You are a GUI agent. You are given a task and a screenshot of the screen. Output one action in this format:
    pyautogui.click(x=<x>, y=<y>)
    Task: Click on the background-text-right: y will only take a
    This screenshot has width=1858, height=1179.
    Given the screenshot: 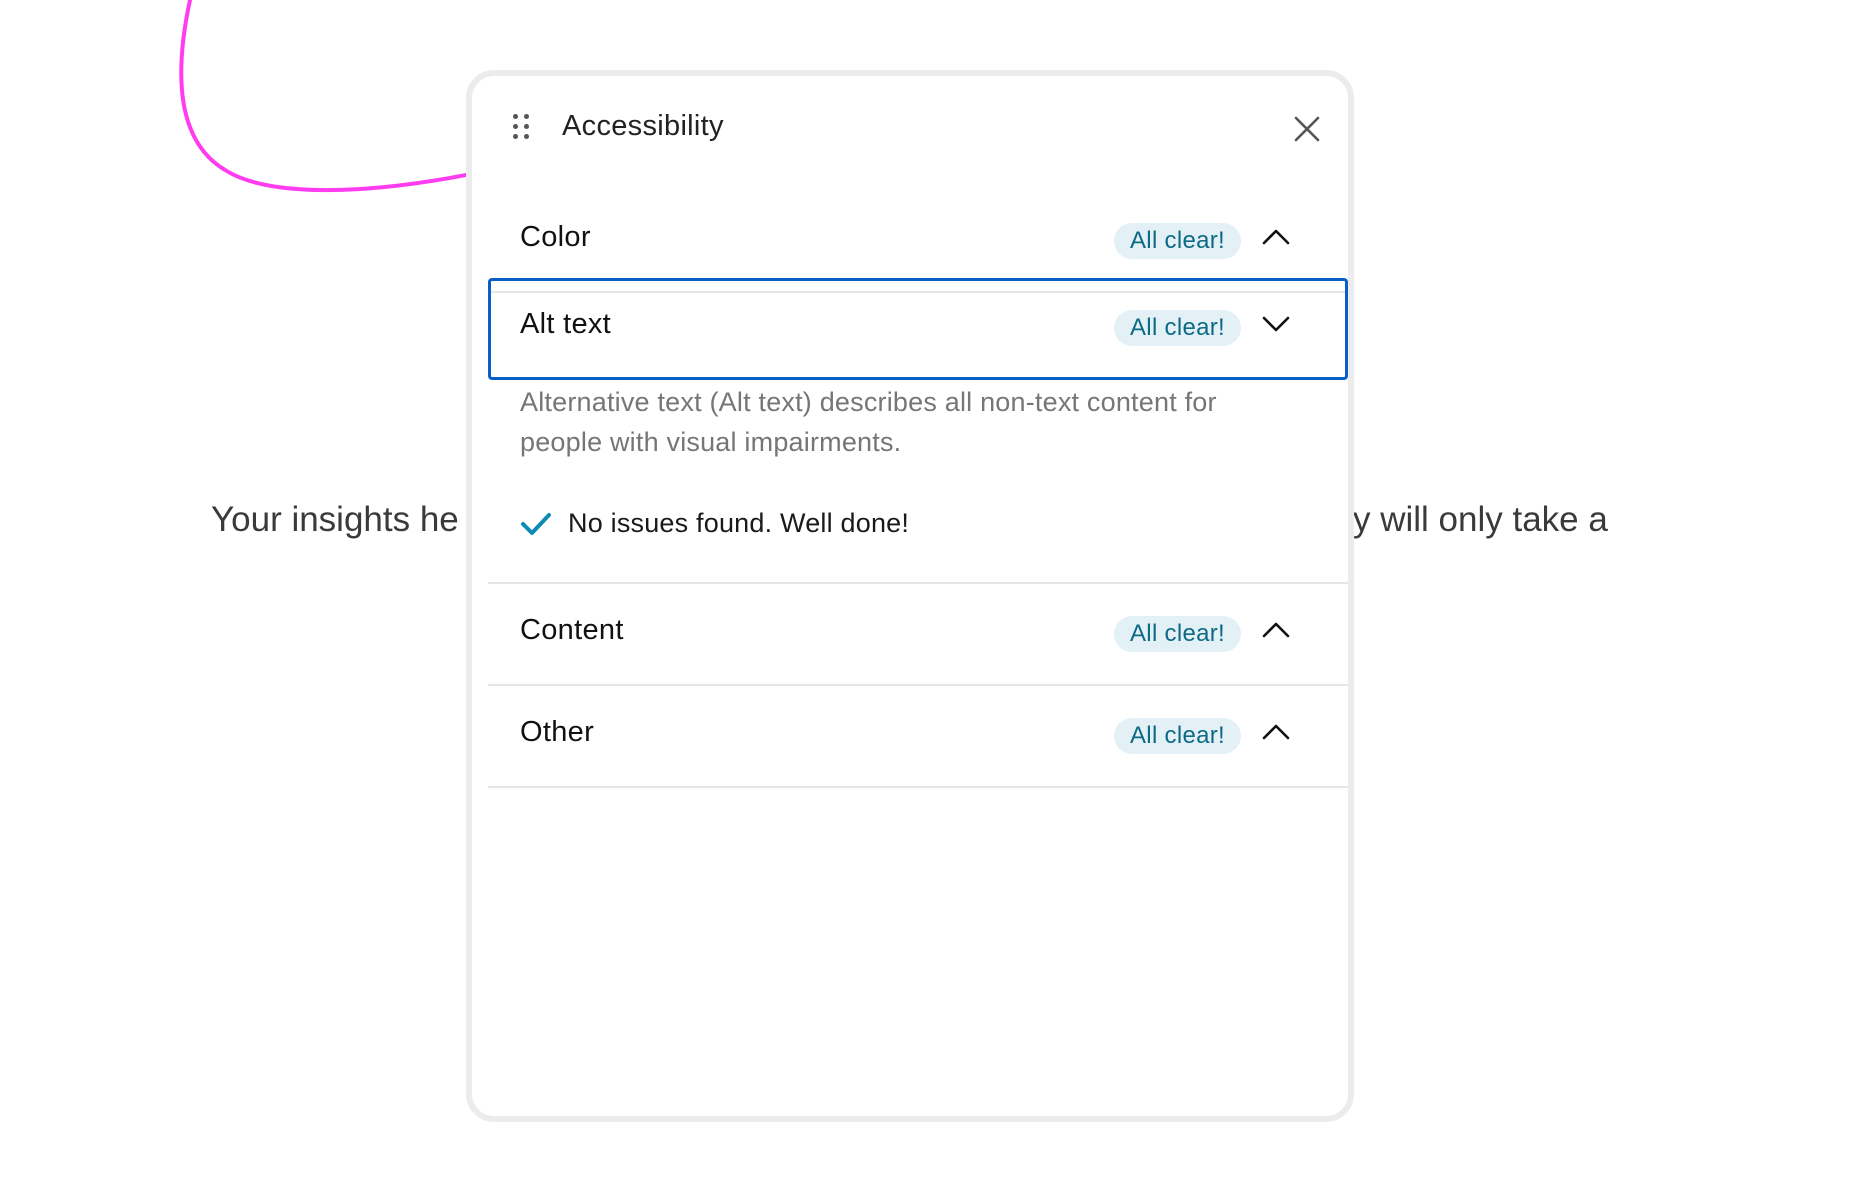 What is the action you would take?
    pyautogui.click(x=1480, y=519)
    